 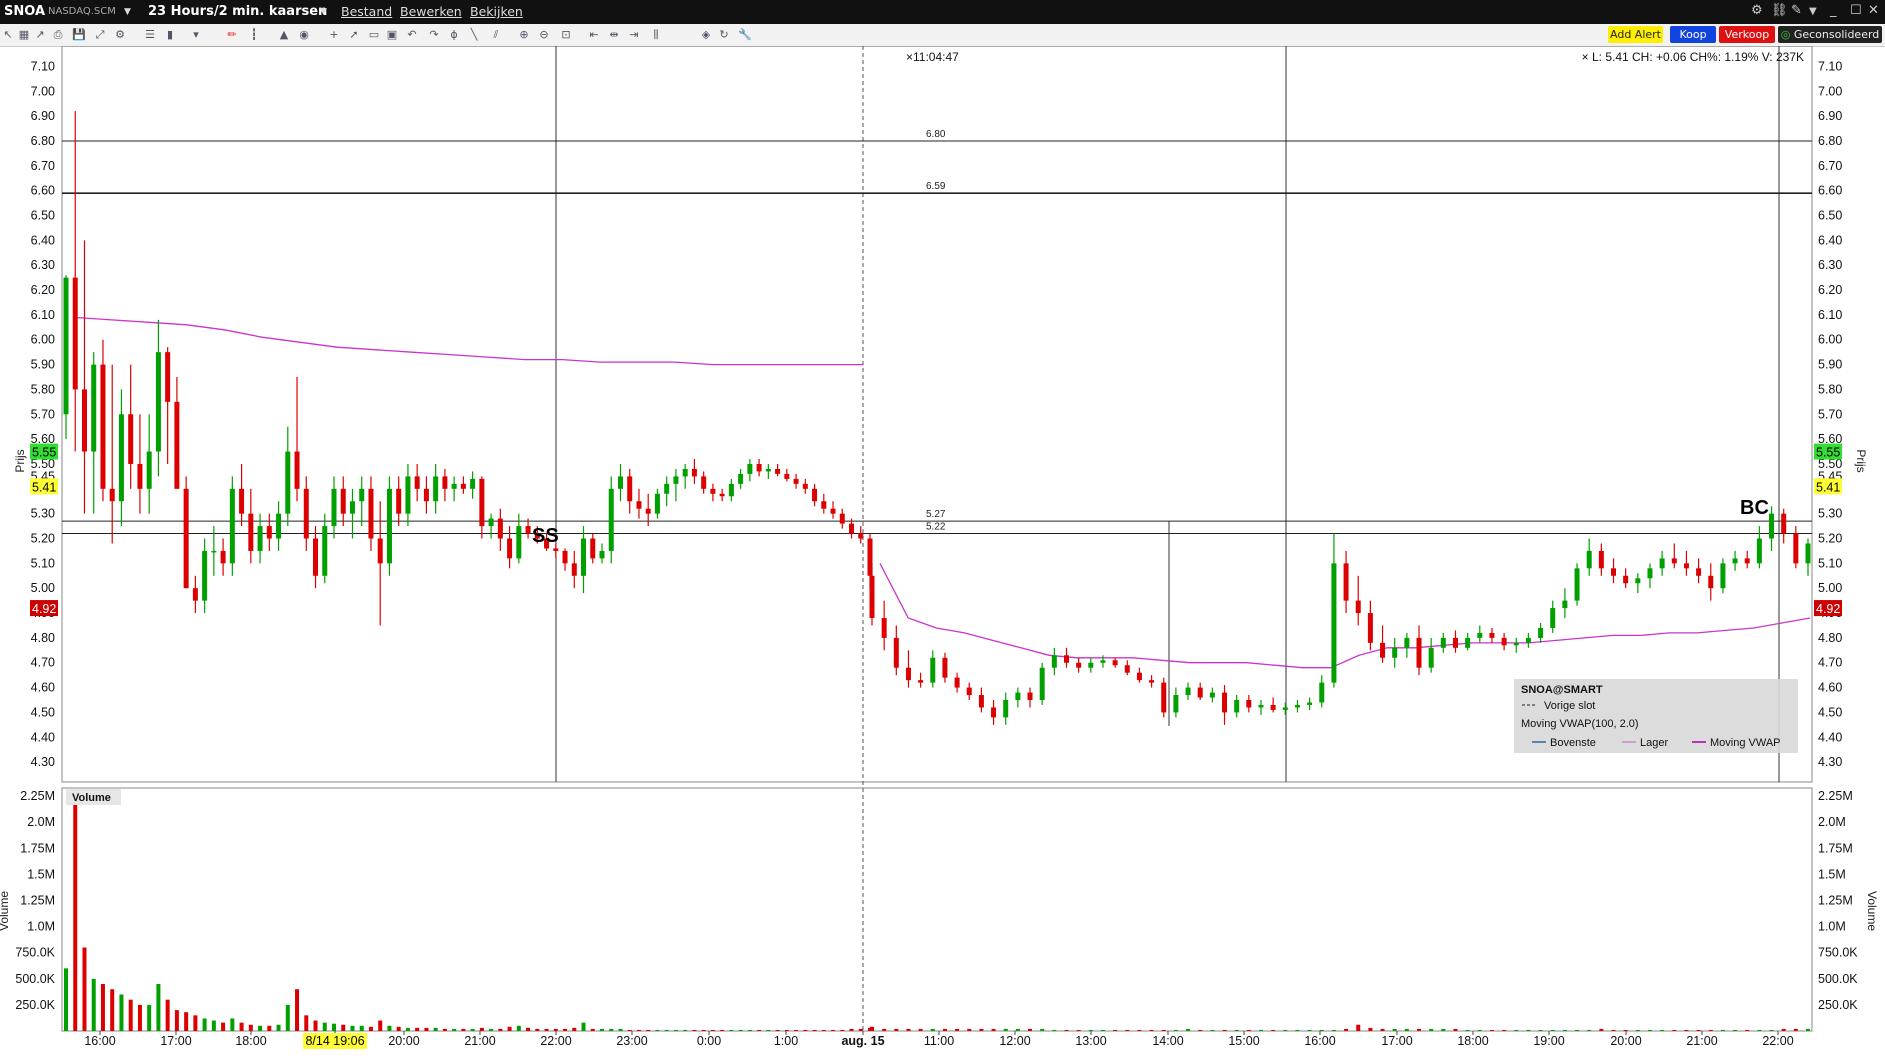 I want to click on dropdown-icon: ▼, so click(x=1813, y=11).